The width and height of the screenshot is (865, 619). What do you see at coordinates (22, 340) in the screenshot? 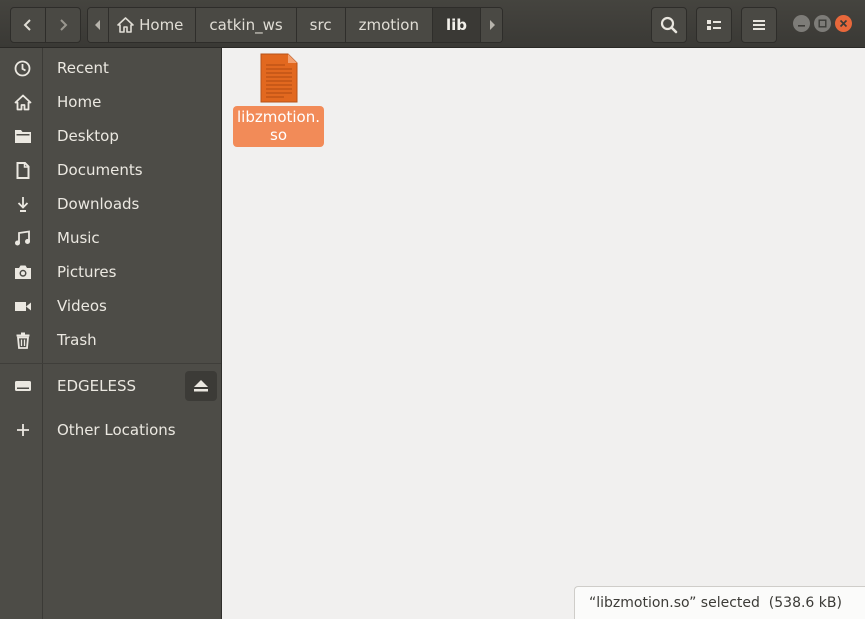
I see `trash-icon` at bounding box center [22, 340].